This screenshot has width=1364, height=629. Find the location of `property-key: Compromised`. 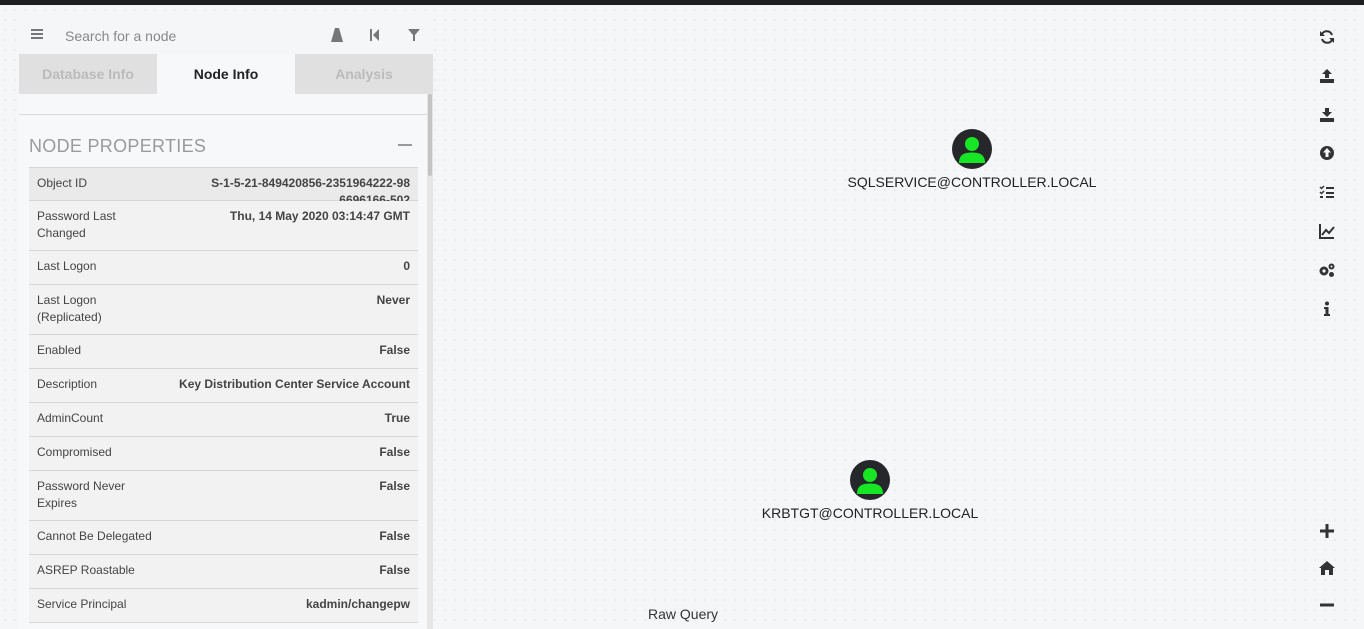

property-key: Compromised is located at coordinates (74, 452).